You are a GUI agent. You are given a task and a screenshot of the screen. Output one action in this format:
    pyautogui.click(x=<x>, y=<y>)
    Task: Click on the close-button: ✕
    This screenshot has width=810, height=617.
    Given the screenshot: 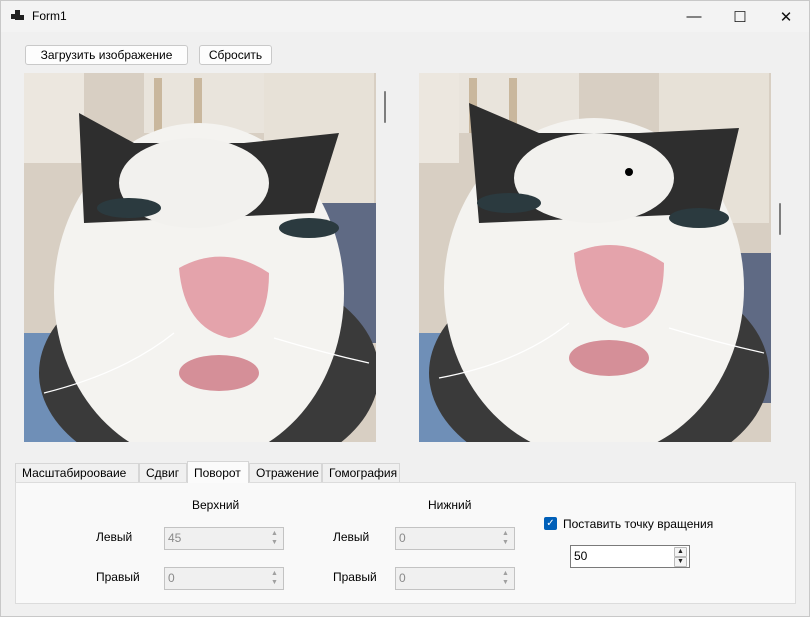 What is the action you would take?
    pyautogui.click(x=786, y=16)
    